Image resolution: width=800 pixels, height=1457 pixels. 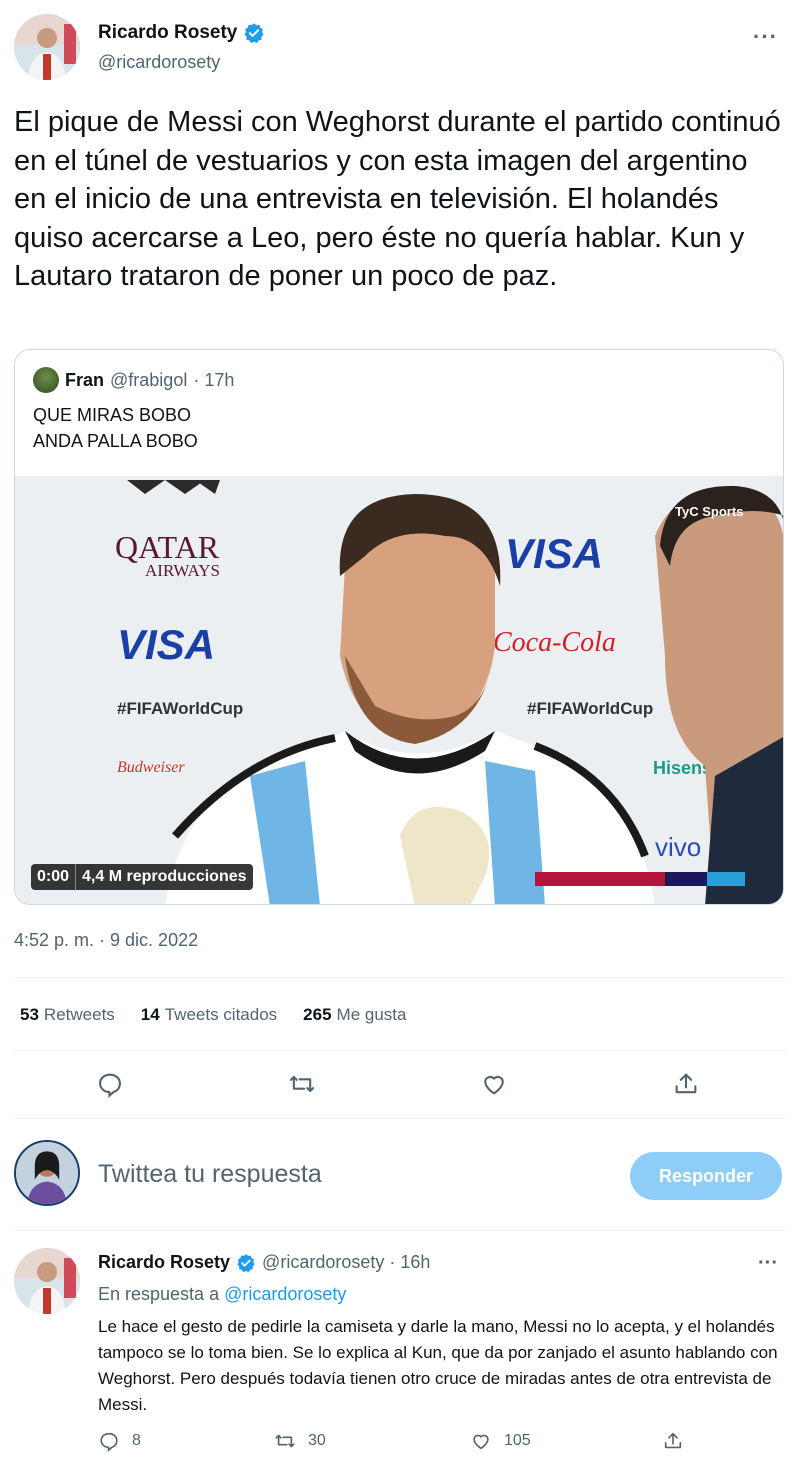 What do you see at coordinates (47, 1173) in the screenshot?
I see `current-user-avatar` at bounding box center [47, 1173].